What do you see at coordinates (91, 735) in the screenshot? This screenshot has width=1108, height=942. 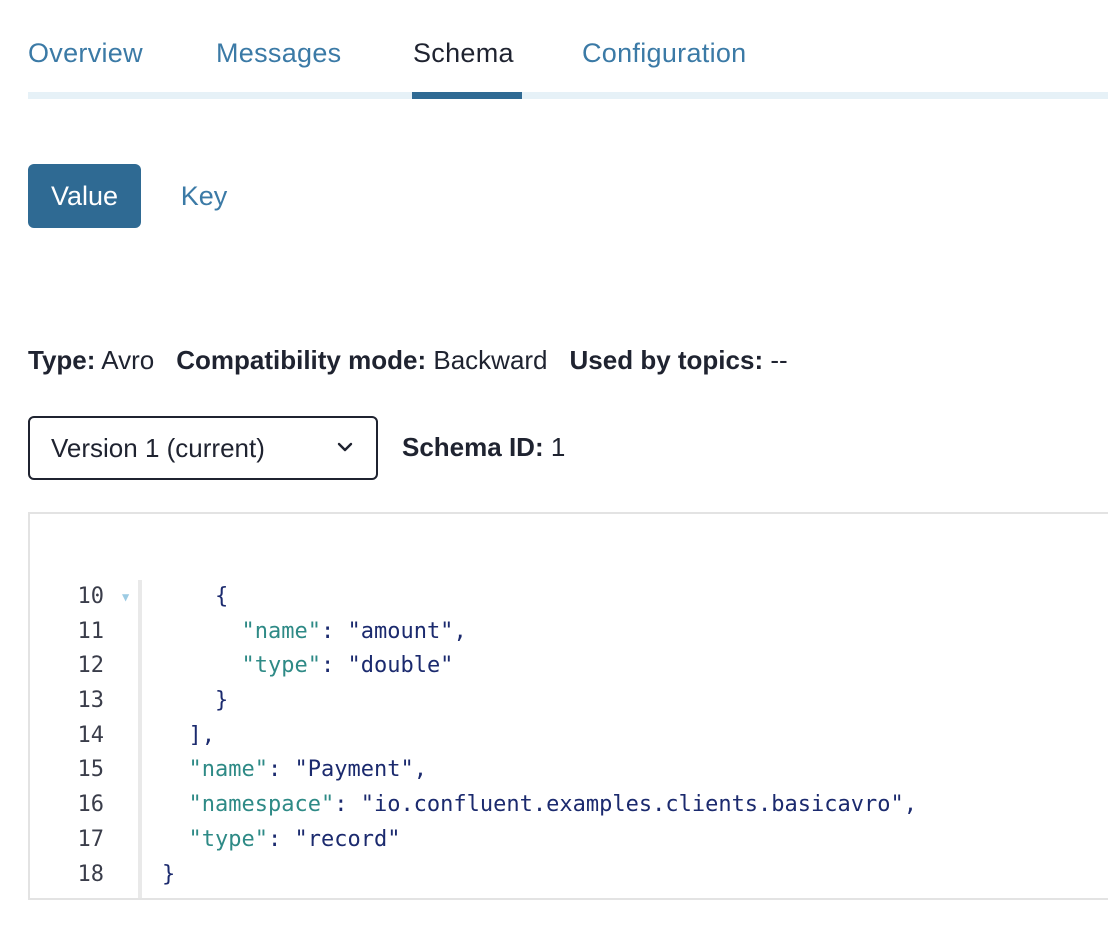 I see `line-number: 14` at bounding box center [91, 735].